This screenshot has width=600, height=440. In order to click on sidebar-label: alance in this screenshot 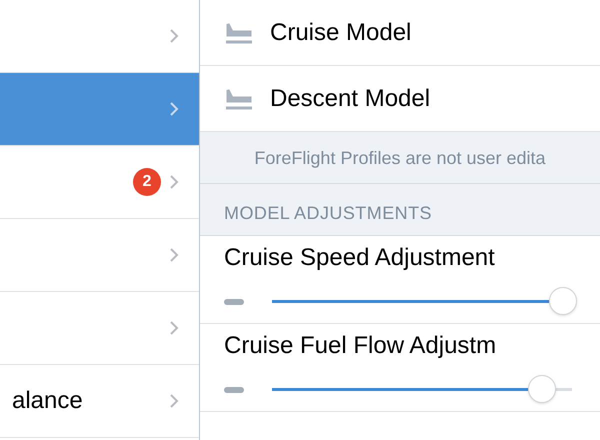, I will do `click(47, 401)`.